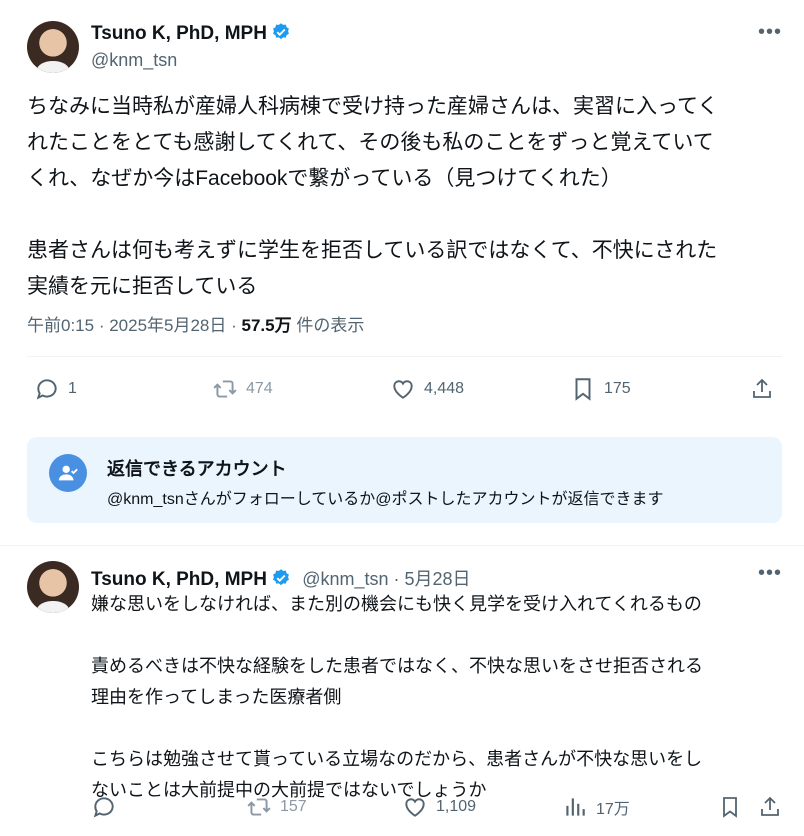 The image size is (804, 836). Describe the element at coordinates (345, 579) in the screenshot. I see `reply-handle: @knm_tsn` at that location.